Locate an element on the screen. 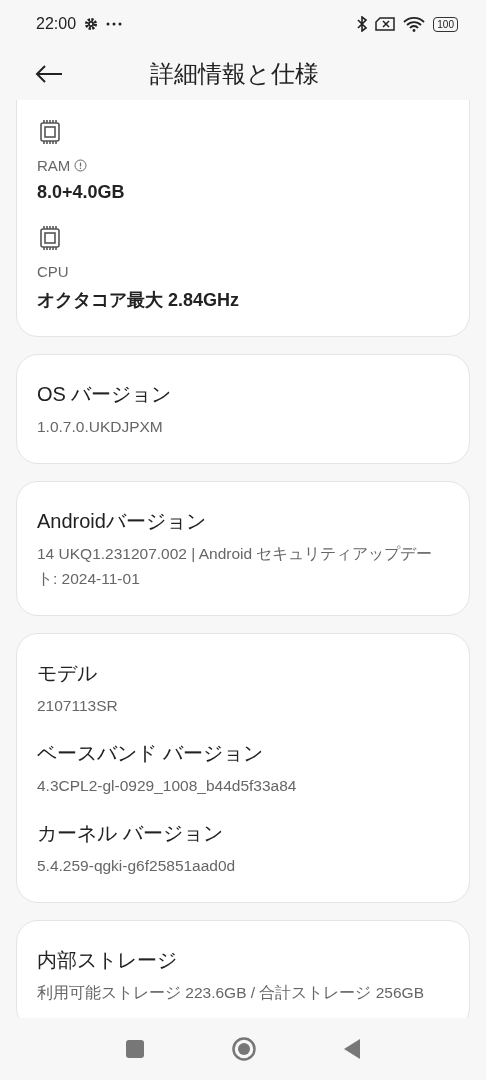 The height and width of the screenshot is (1080, 486). sim-icon is located at coordinates (385, 24).